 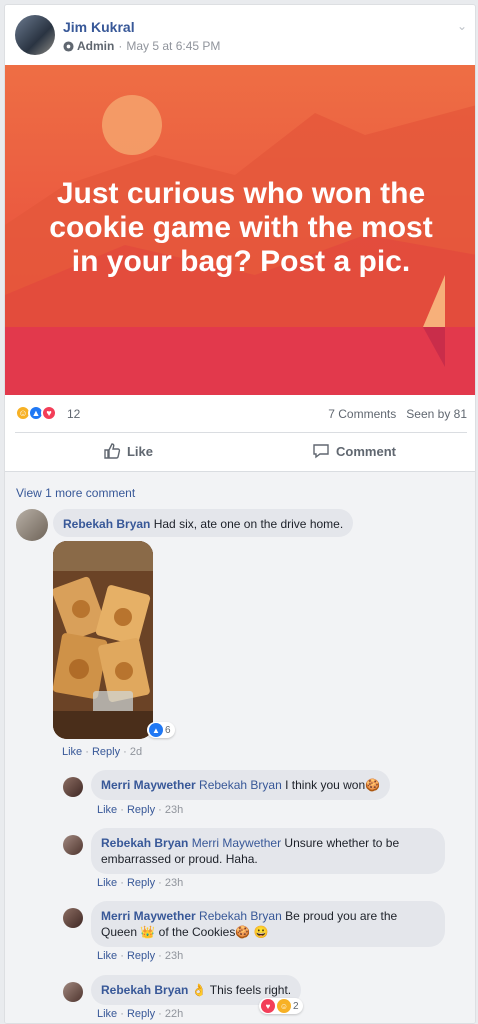 What do you see at coordinates (366, 451) in the screenshot?
I see `comment-label: Comment` at bounding box center [366, 451].